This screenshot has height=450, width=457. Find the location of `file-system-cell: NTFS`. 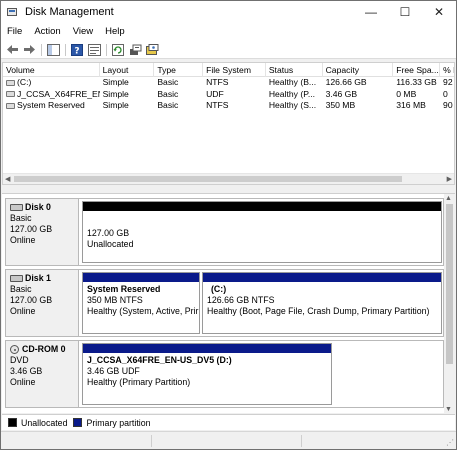

file-system-cell: NTFS is located at coordinates (217, 82).